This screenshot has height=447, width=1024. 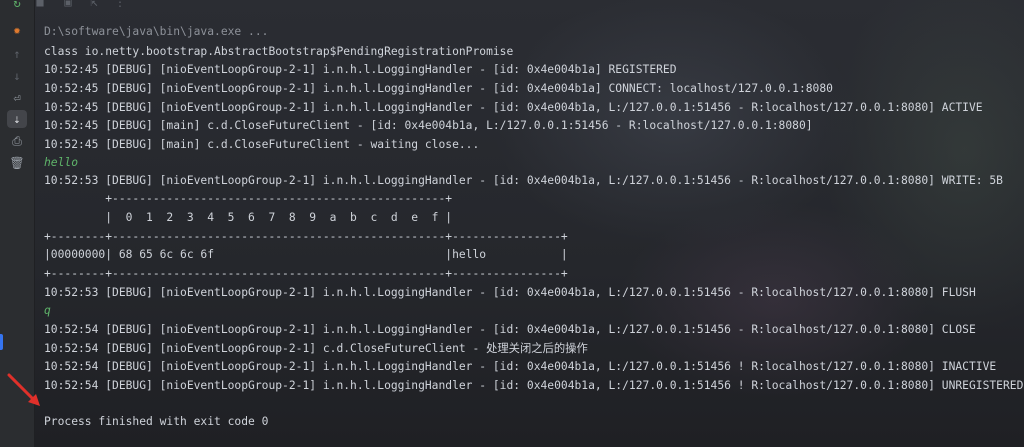 I want to click on user-input-line: hello, so click(x=61, y=162).